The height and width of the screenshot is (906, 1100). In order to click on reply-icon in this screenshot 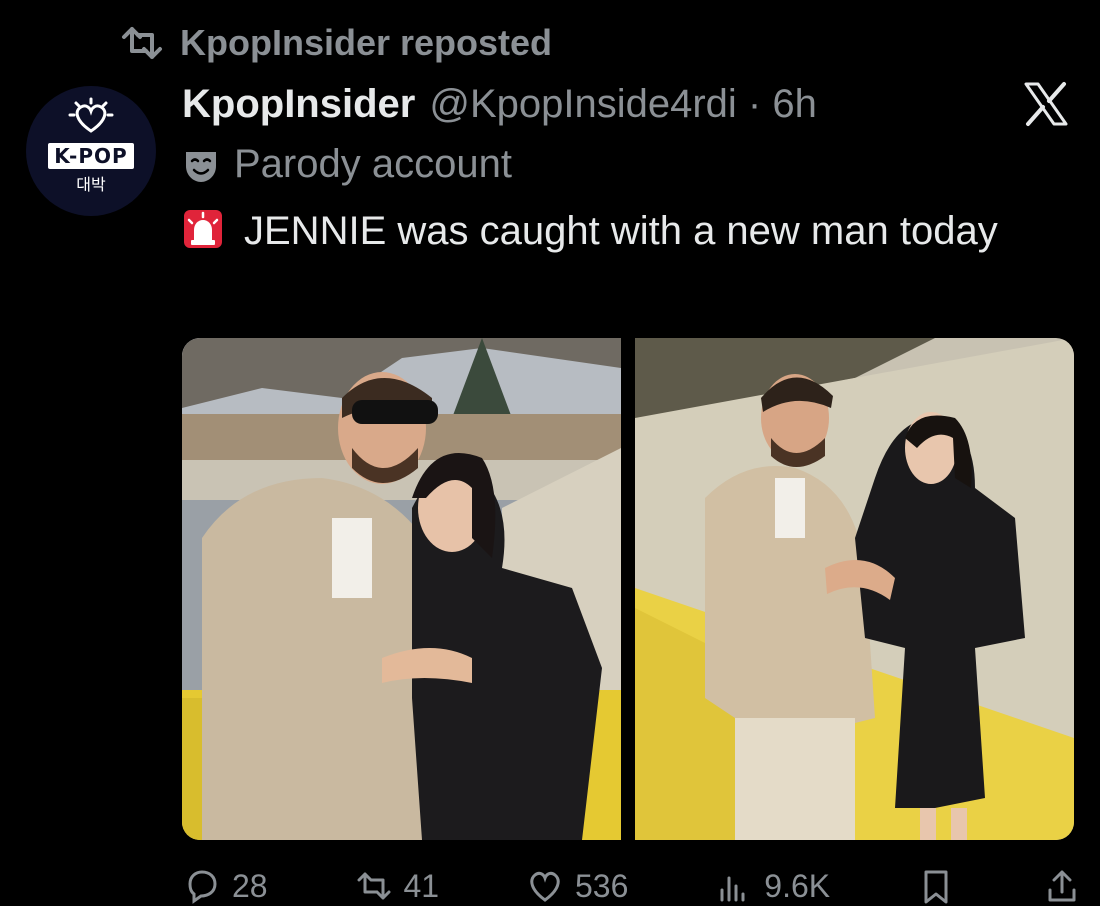, I will do `click(202, 887)`.